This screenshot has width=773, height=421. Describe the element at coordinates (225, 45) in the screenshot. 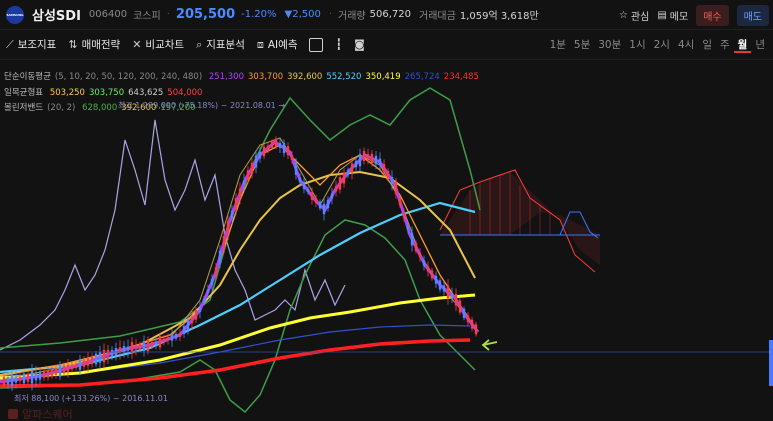

I see `analysis-label: 지표분석` at that location.